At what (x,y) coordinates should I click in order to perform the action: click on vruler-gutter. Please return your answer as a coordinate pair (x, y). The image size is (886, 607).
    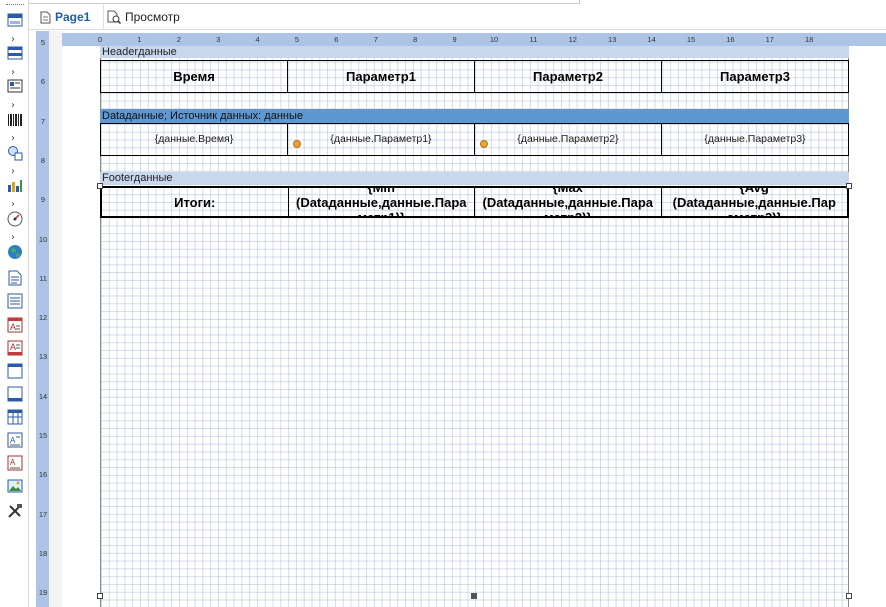
    Looking at the image, I should click on (32, 319).